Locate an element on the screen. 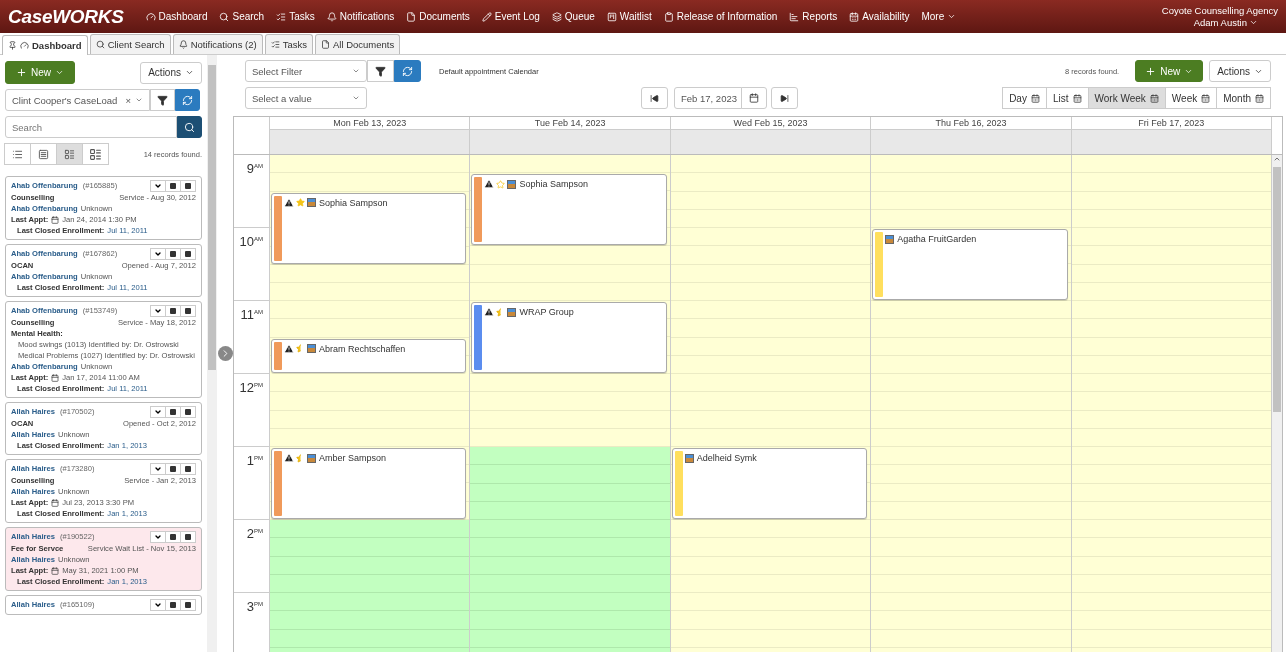  date-picker-button is located at coordinates (754, 98).